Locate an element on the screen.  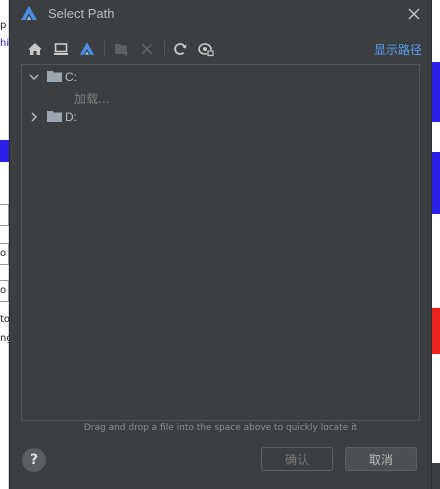
chevron-right-icon is located at coordinates (34, 117).